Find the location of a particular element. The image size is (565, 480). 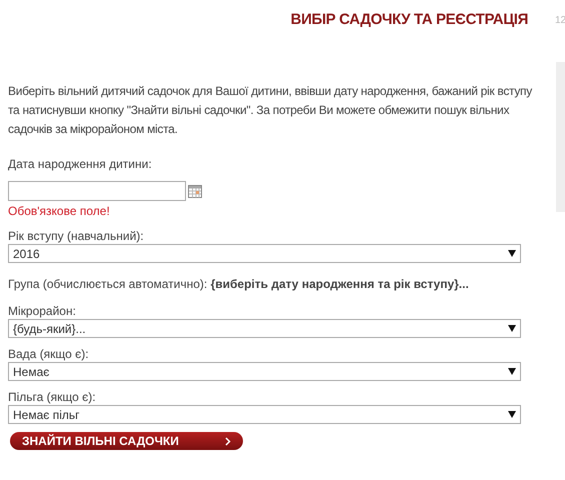

error-message: Обов'язкове поле! is located at coordinates (59, 211).